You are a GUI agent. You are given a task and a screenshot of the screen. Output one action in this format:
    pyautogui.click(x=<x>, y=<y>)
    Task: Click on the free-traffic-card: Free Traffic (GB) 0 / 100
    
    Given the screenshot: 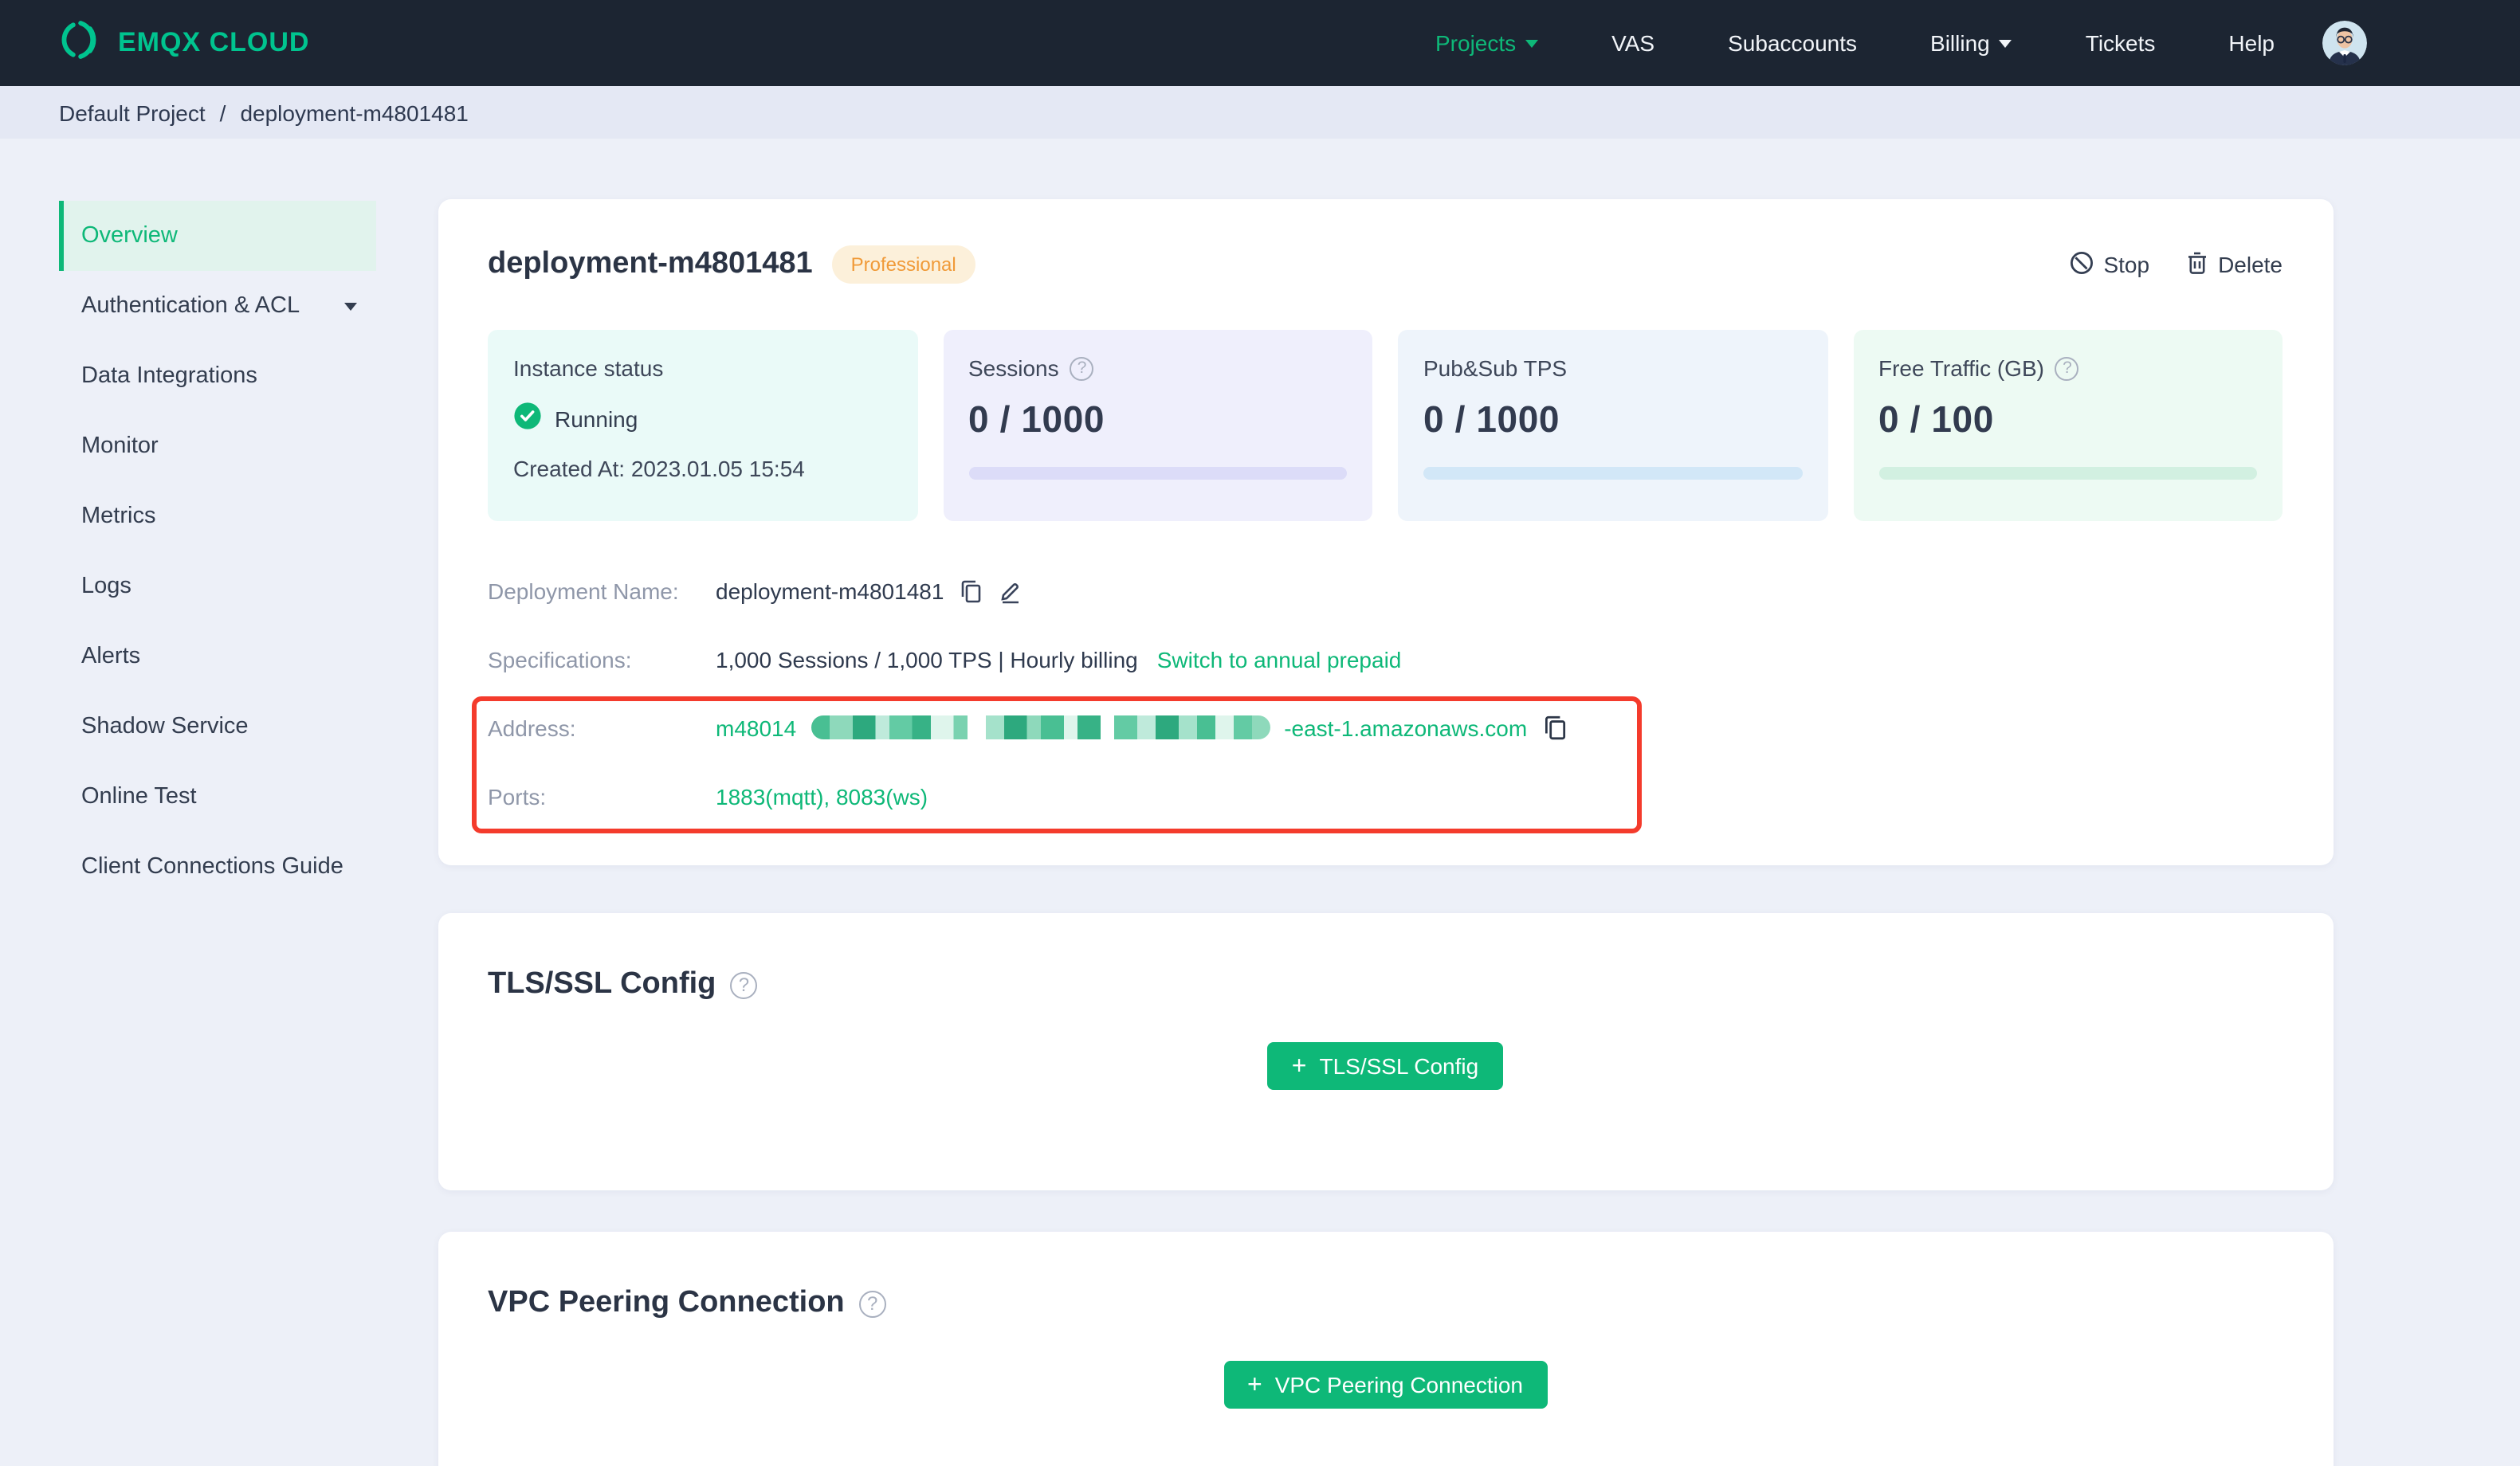 What is the action you would take?
    pyautogui.click(x=2068, y=426)
    